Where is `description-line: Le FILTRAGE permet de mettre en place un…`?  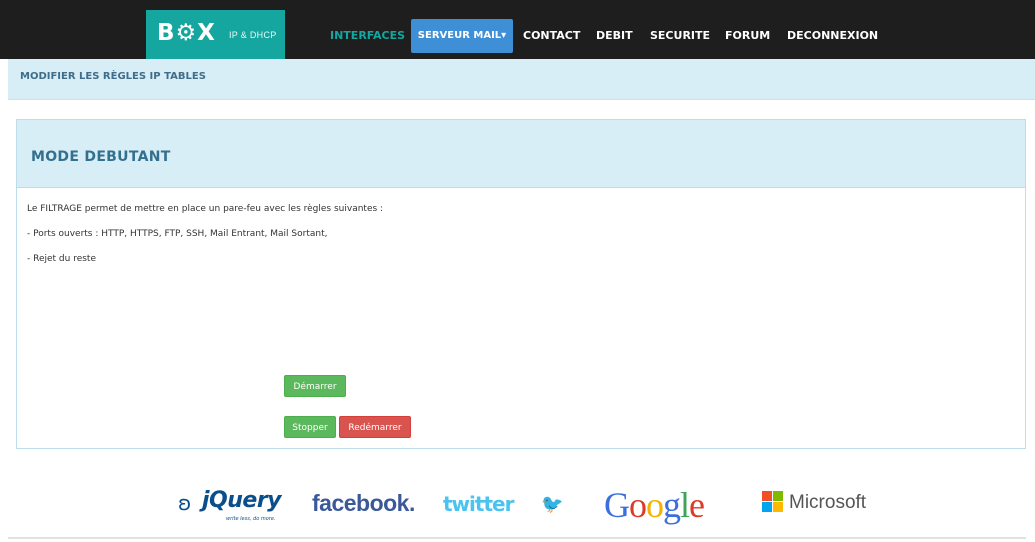
description-line: Le FILTRAGE permet de mettre en place un… is located at coordinates (205, 209).